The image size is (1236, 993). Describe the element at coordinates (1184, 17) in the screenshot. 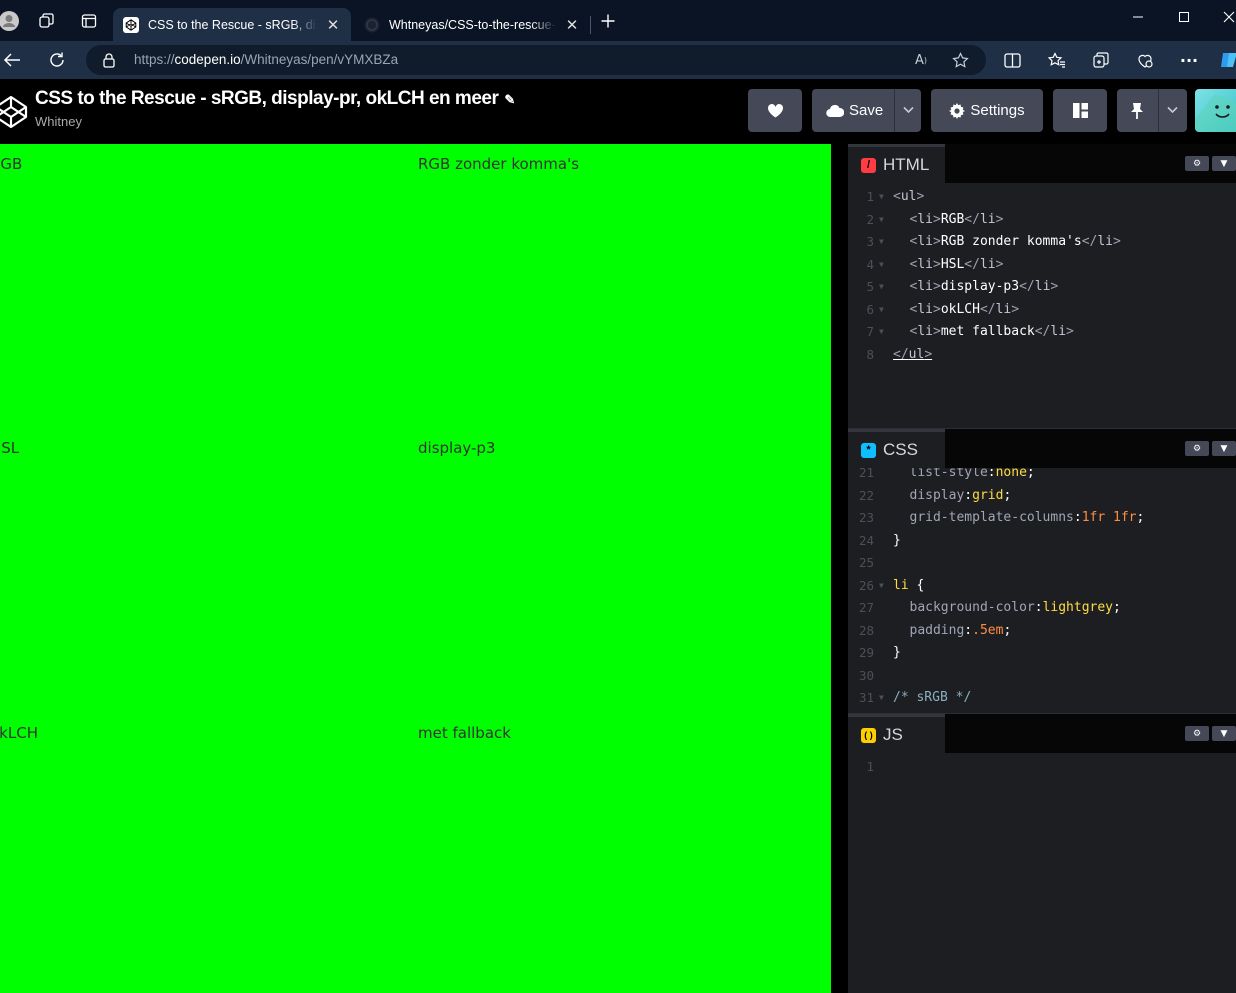

I see `maximize-icon` at that location.